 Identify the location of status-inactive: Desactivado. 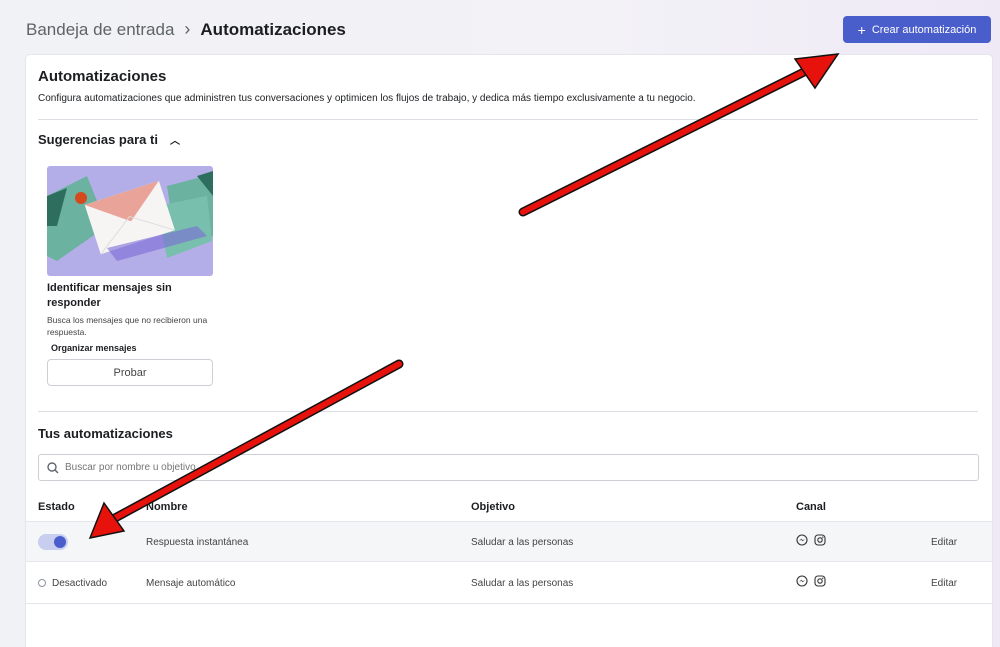
(72, 583).